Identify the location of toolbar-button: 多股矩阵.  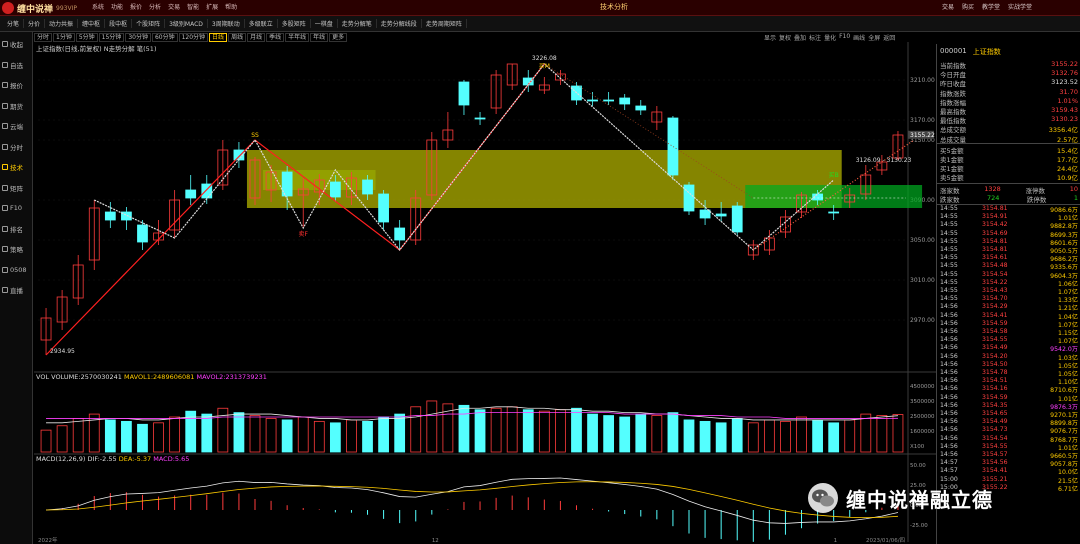
(294, 23).